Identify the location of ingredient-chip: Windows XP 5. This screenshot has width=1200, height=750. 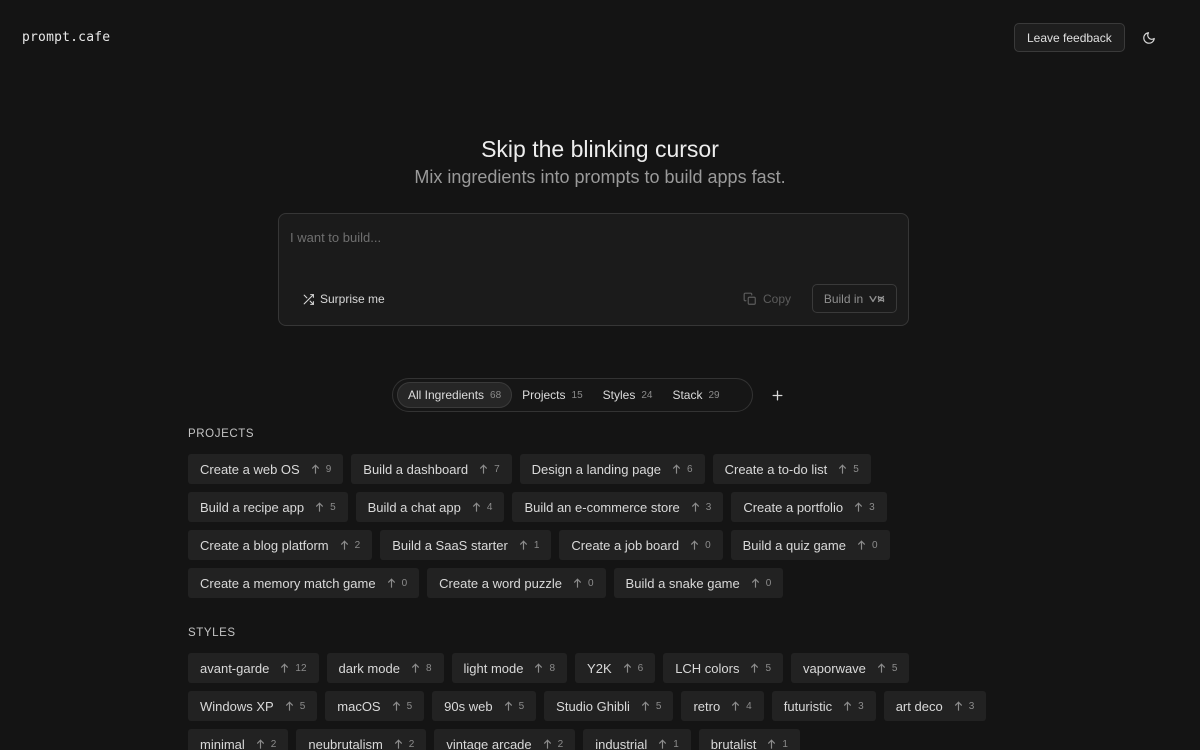
(253, 706).